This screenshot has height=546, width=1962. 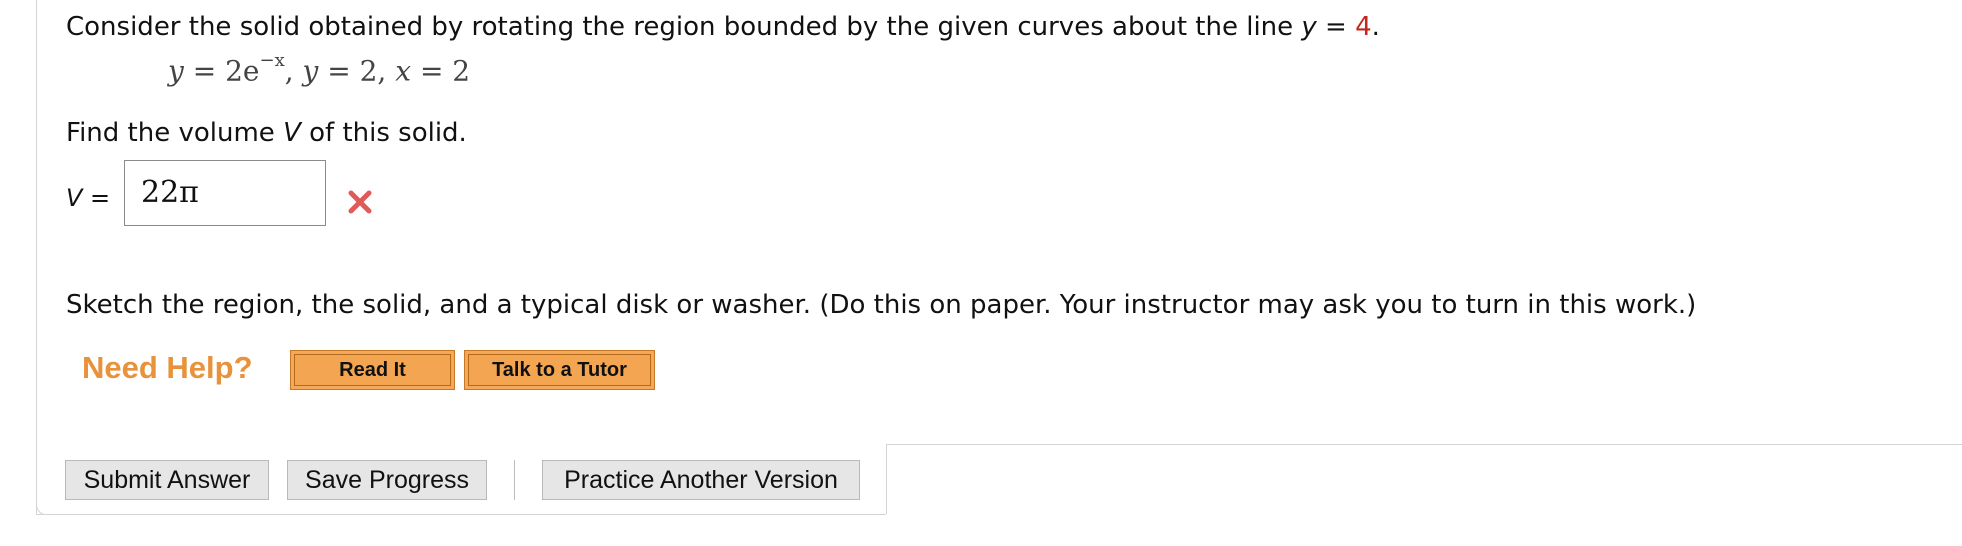 I want to click on answer-input: 22π, so click(x=225, y=193).